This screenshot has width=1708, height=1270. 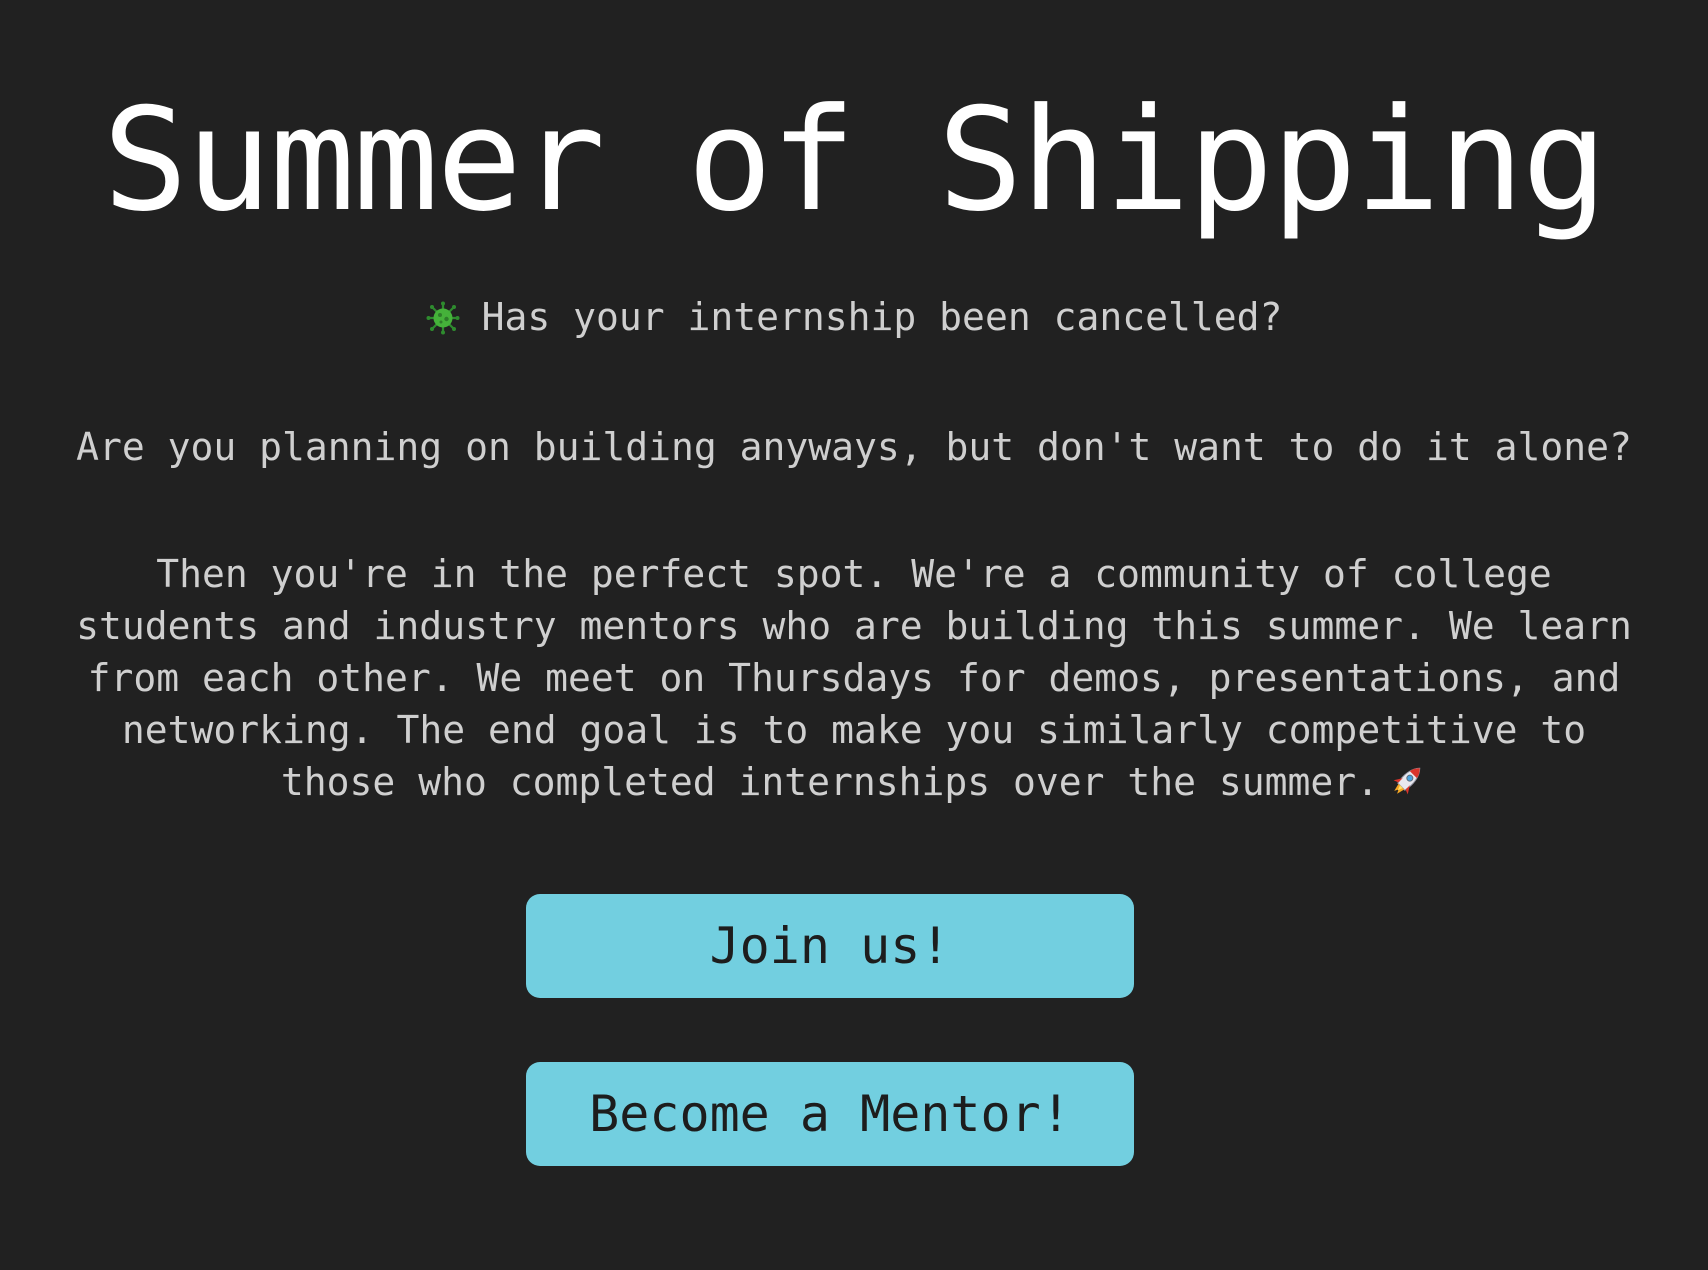 What do you see at coordinates (882, 317) in the screenshot?
I see `subtitle-text: Has your internship been cancelled?` at bounding box center [882, 317].